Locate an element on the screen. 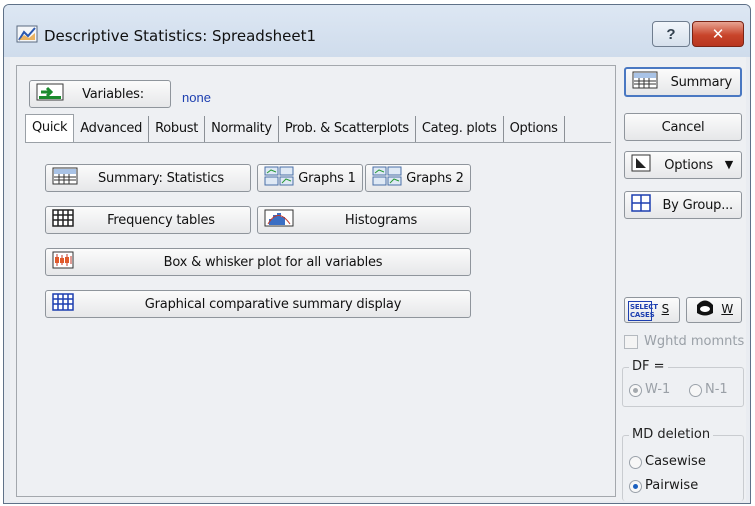 Image resolution: width=755 pixels, height=506 pixels. help-icon: ? is located at coordinates (671, 34).